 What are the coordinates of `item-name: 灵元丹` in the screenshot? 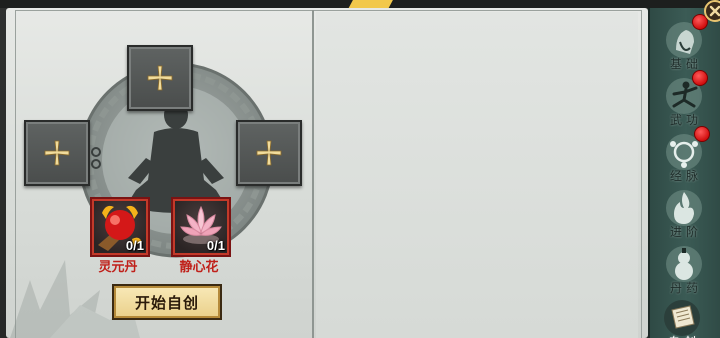 It's located at (118, 267).